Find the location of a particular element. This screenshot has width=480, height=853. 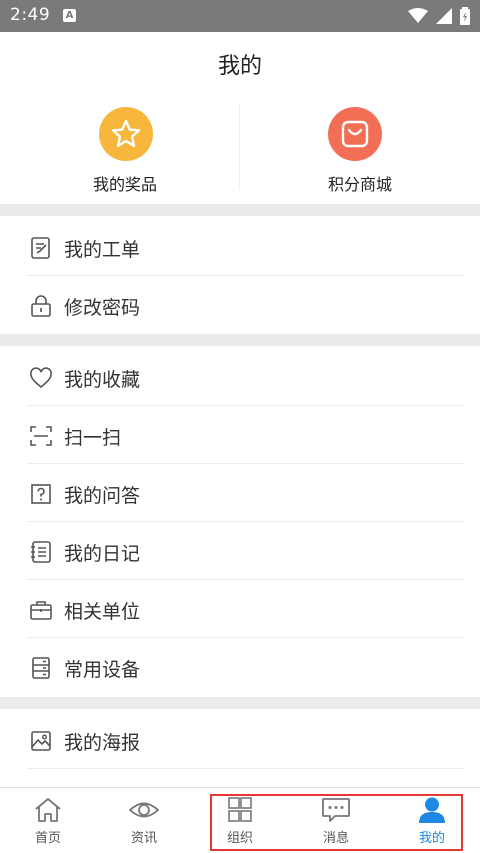

home-icon is located at coordinates (48, 810).